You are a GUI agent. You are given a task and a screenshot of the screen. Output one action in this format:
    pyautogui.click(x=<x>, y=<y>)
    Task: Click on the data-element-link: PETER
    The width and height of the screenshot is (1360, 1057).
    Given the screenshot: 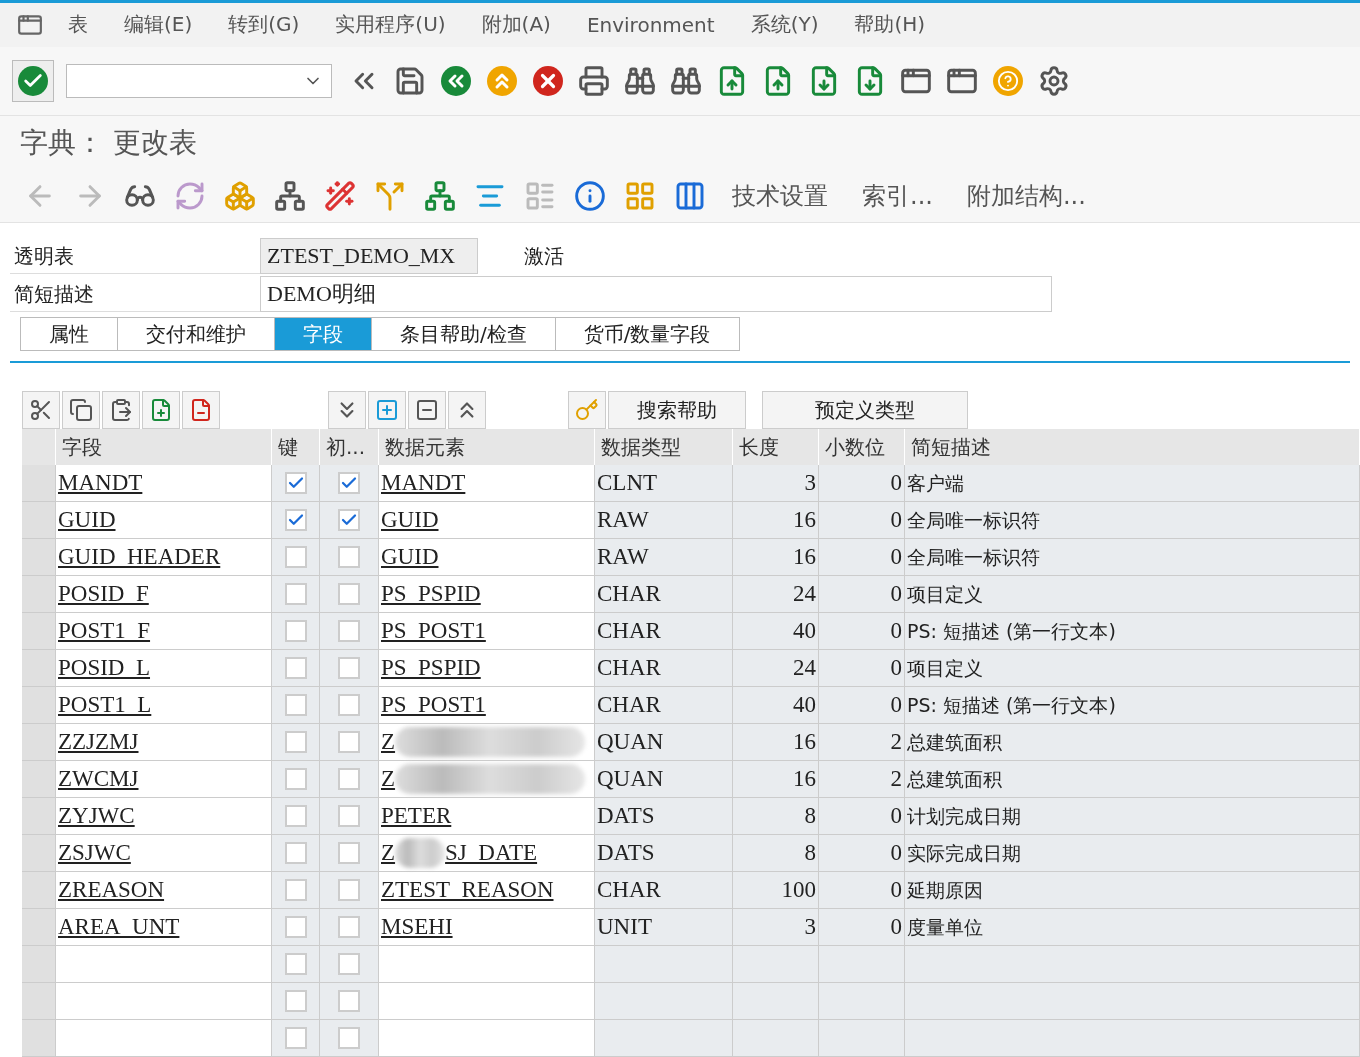 What is the action you would take?
    pyautogui.click(x=416, y=816)
    